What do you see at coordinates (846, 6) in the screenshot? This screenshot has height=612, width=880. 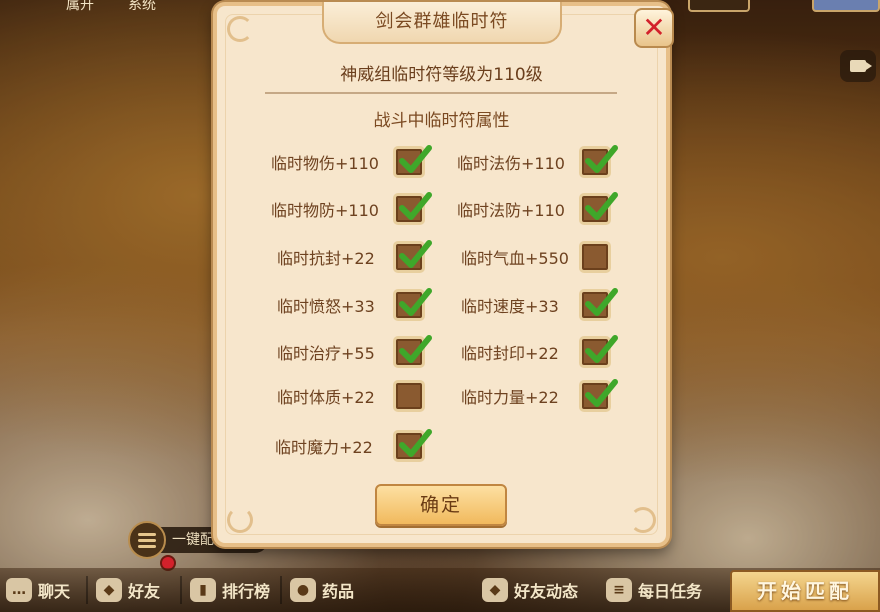 I see `top-avatar-box` at bounding box center [846, 6].